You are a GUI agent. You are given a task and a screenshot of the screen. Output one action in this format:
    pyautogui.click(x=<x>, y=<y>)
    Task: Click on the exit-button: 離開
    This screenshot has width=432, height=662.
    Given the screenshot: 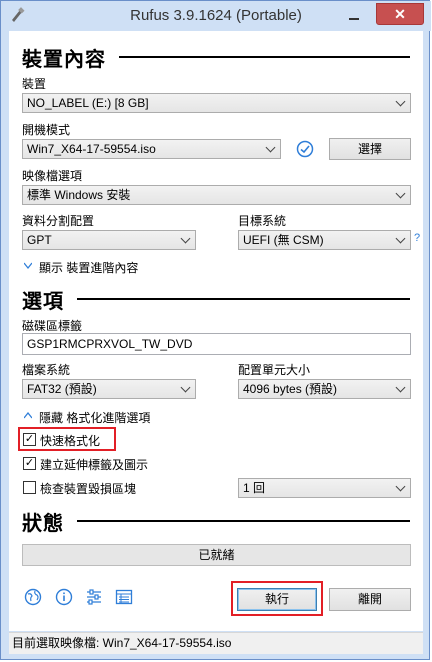 What is the action you would take?
    pyautogui.click(x=370, y=599)
    